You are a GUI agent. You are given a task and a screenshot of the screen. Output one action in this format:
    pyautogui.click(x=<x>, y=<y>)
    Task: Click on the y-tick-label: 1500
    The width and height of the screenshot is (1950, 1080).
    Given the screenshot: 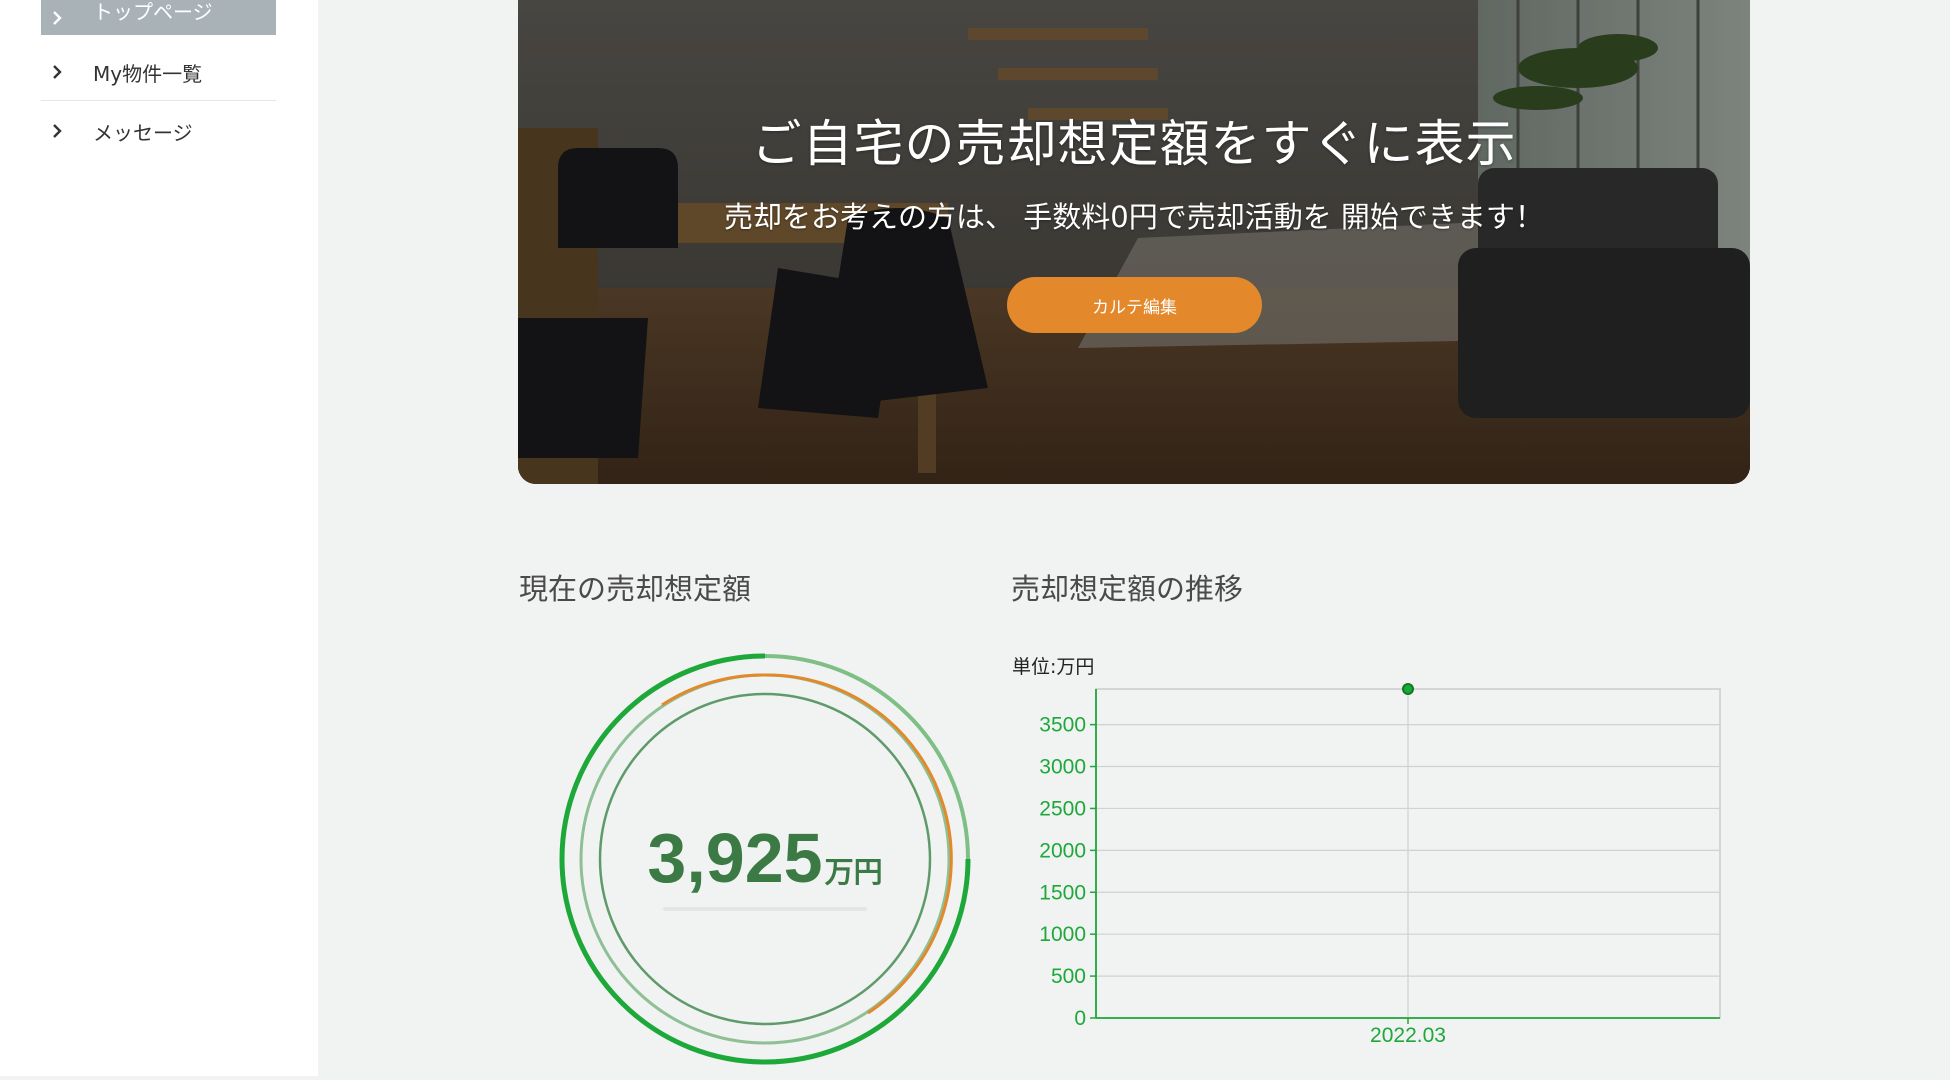 What is the action you would take?
    pyautogui.click(x=1062, y=892)
    